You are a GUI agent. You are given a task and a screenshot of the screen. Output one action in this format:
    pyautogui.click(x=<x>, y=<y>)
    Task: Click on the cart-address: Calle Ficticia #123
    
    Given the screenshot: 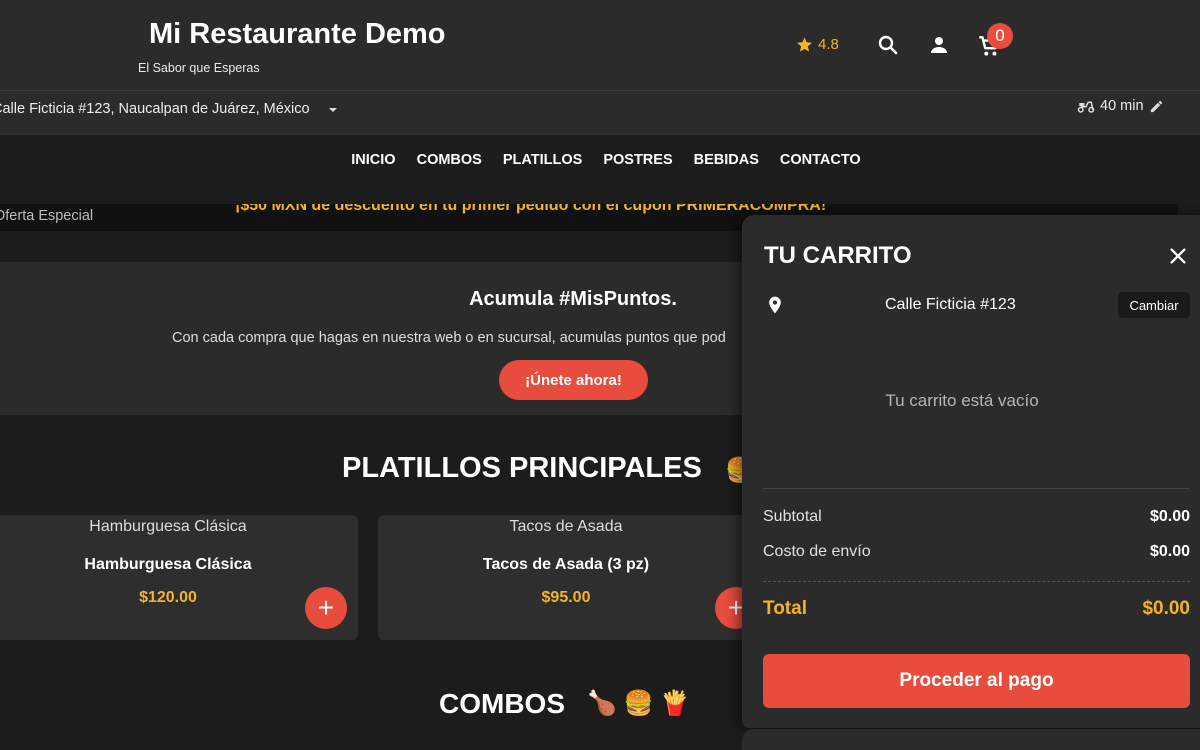 What is the action you would take?
    pyautogui.click(x=950, y=304)
    